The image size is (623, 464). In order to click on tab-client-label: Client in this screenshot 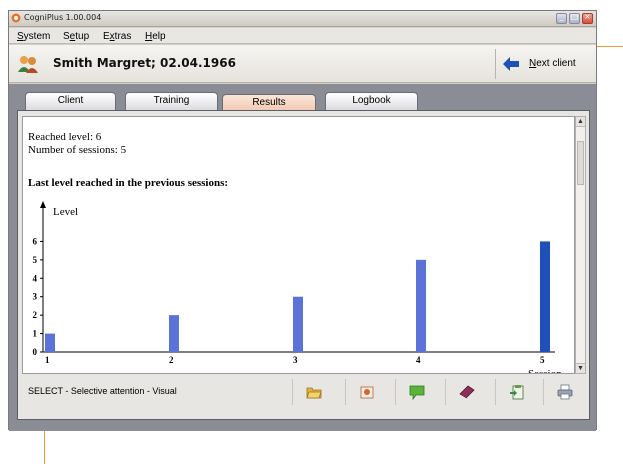, I will do `click(70, 100)`.